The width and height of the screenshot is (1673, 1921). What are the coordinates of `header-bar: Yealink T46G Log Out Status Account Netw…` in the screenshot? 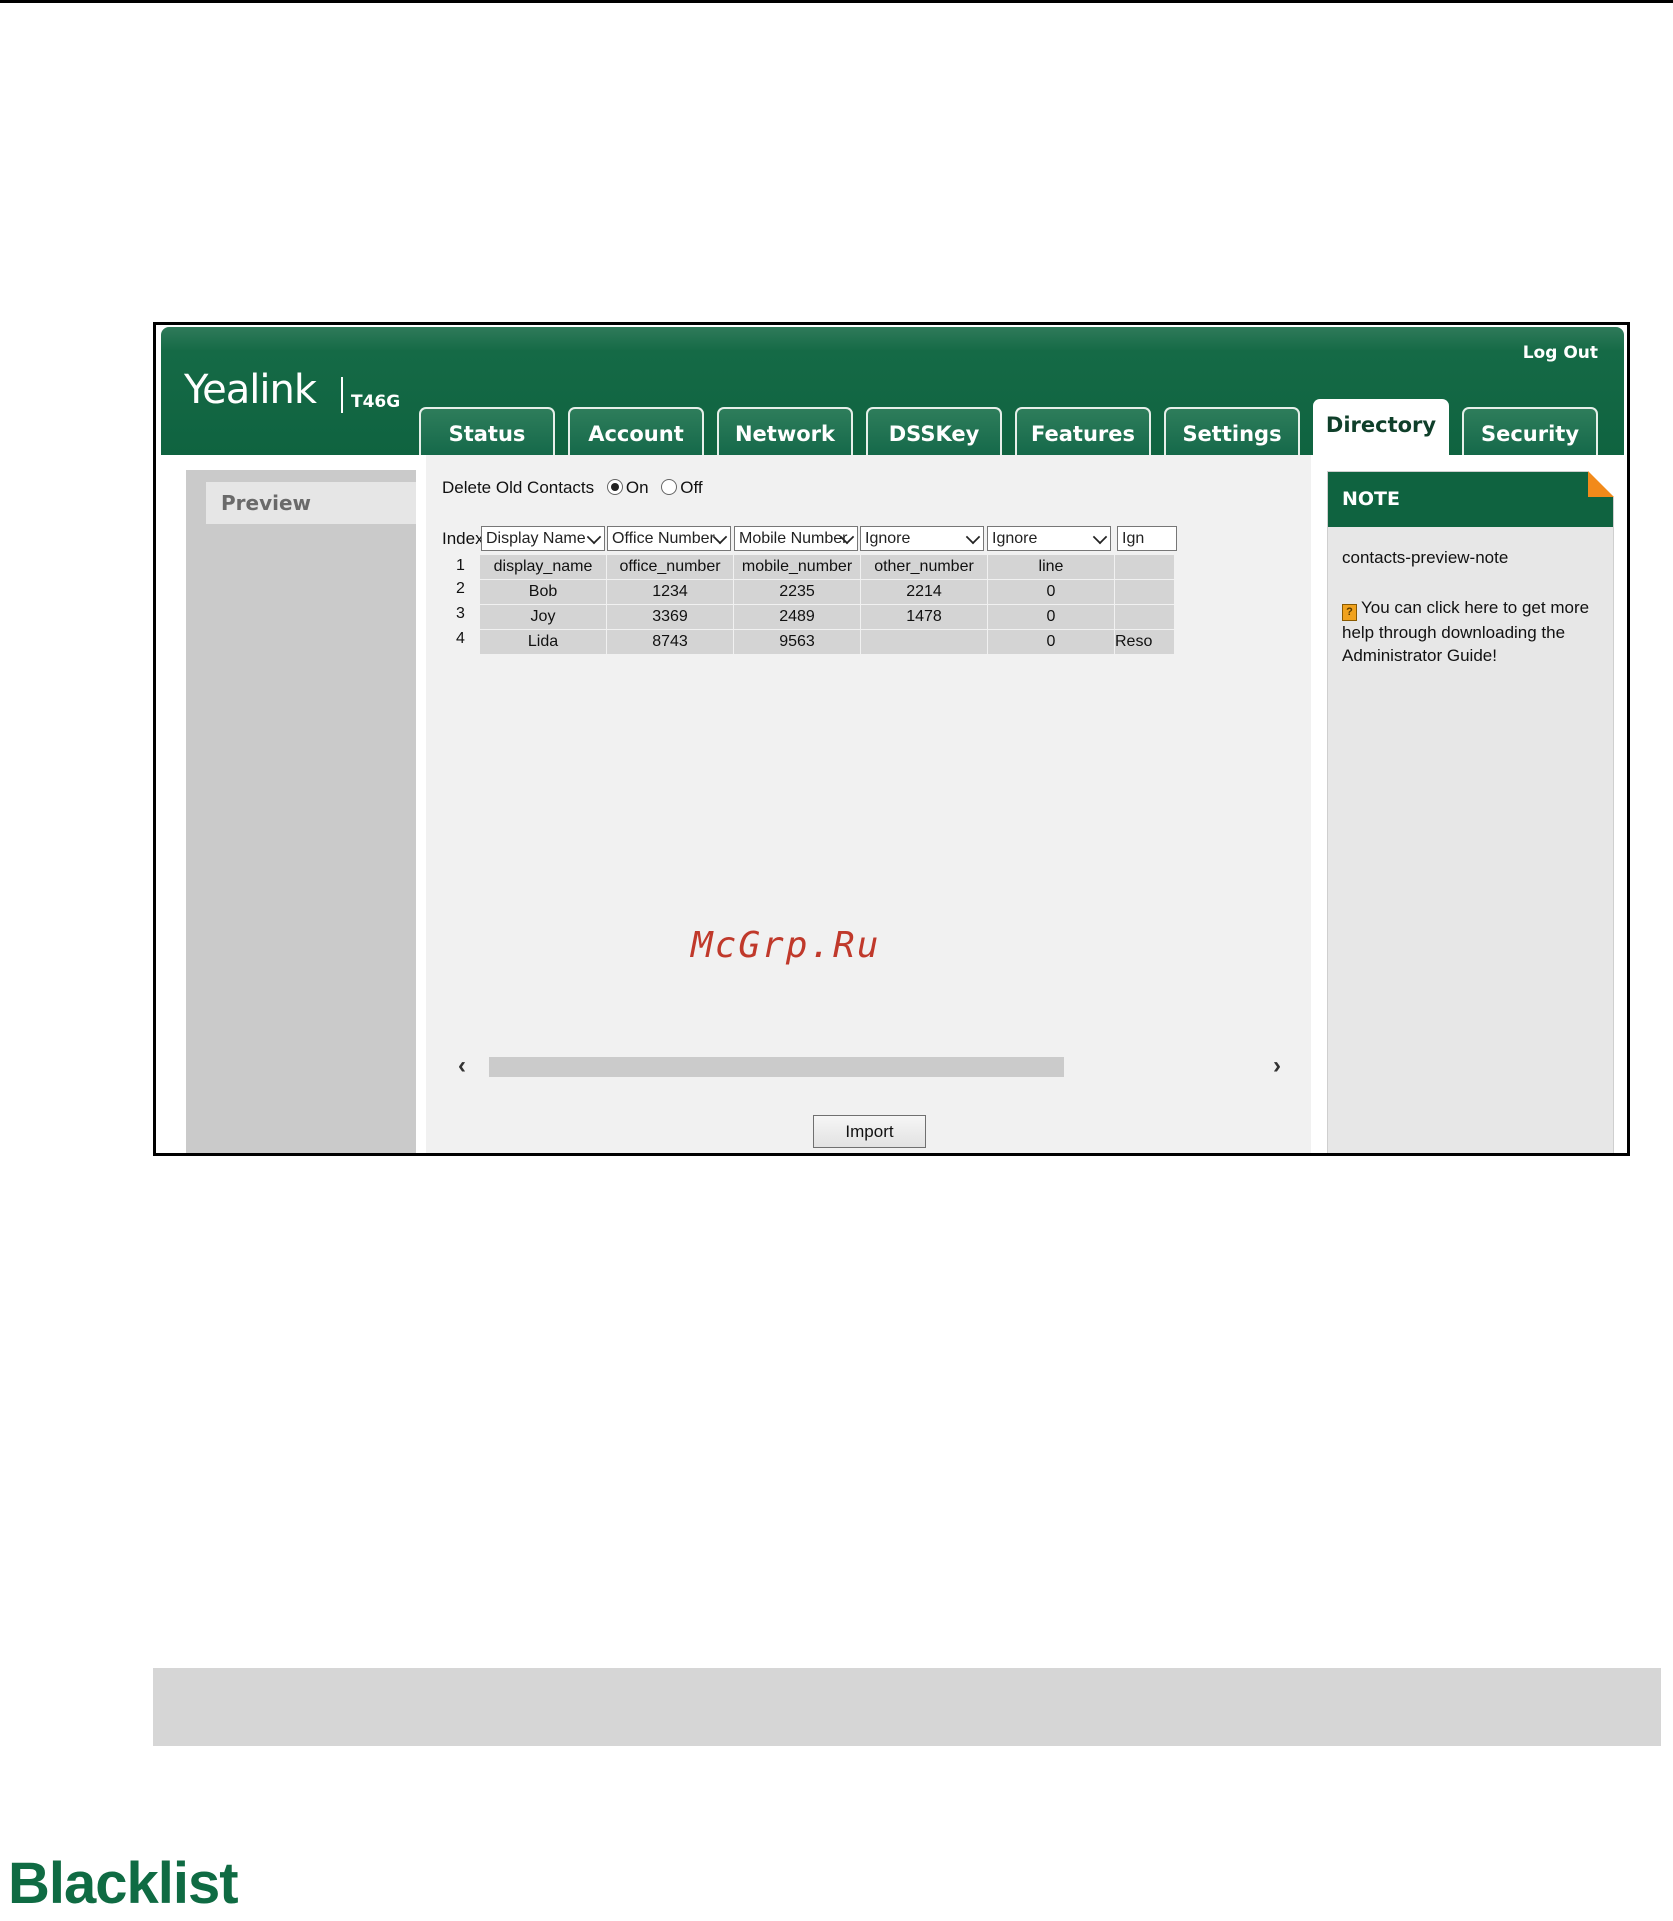 It's located at (892, 391).